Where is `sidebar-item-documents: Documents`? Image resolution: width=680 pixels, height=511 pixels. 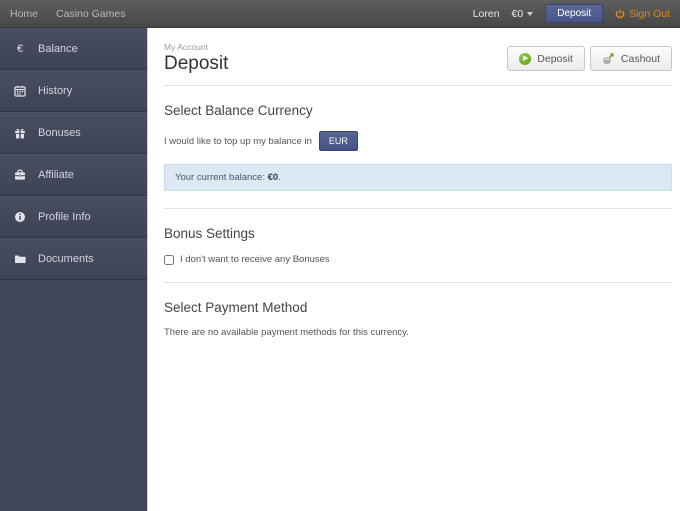 sidebar-item-documents: Documents is located at coordinates (73, 259).